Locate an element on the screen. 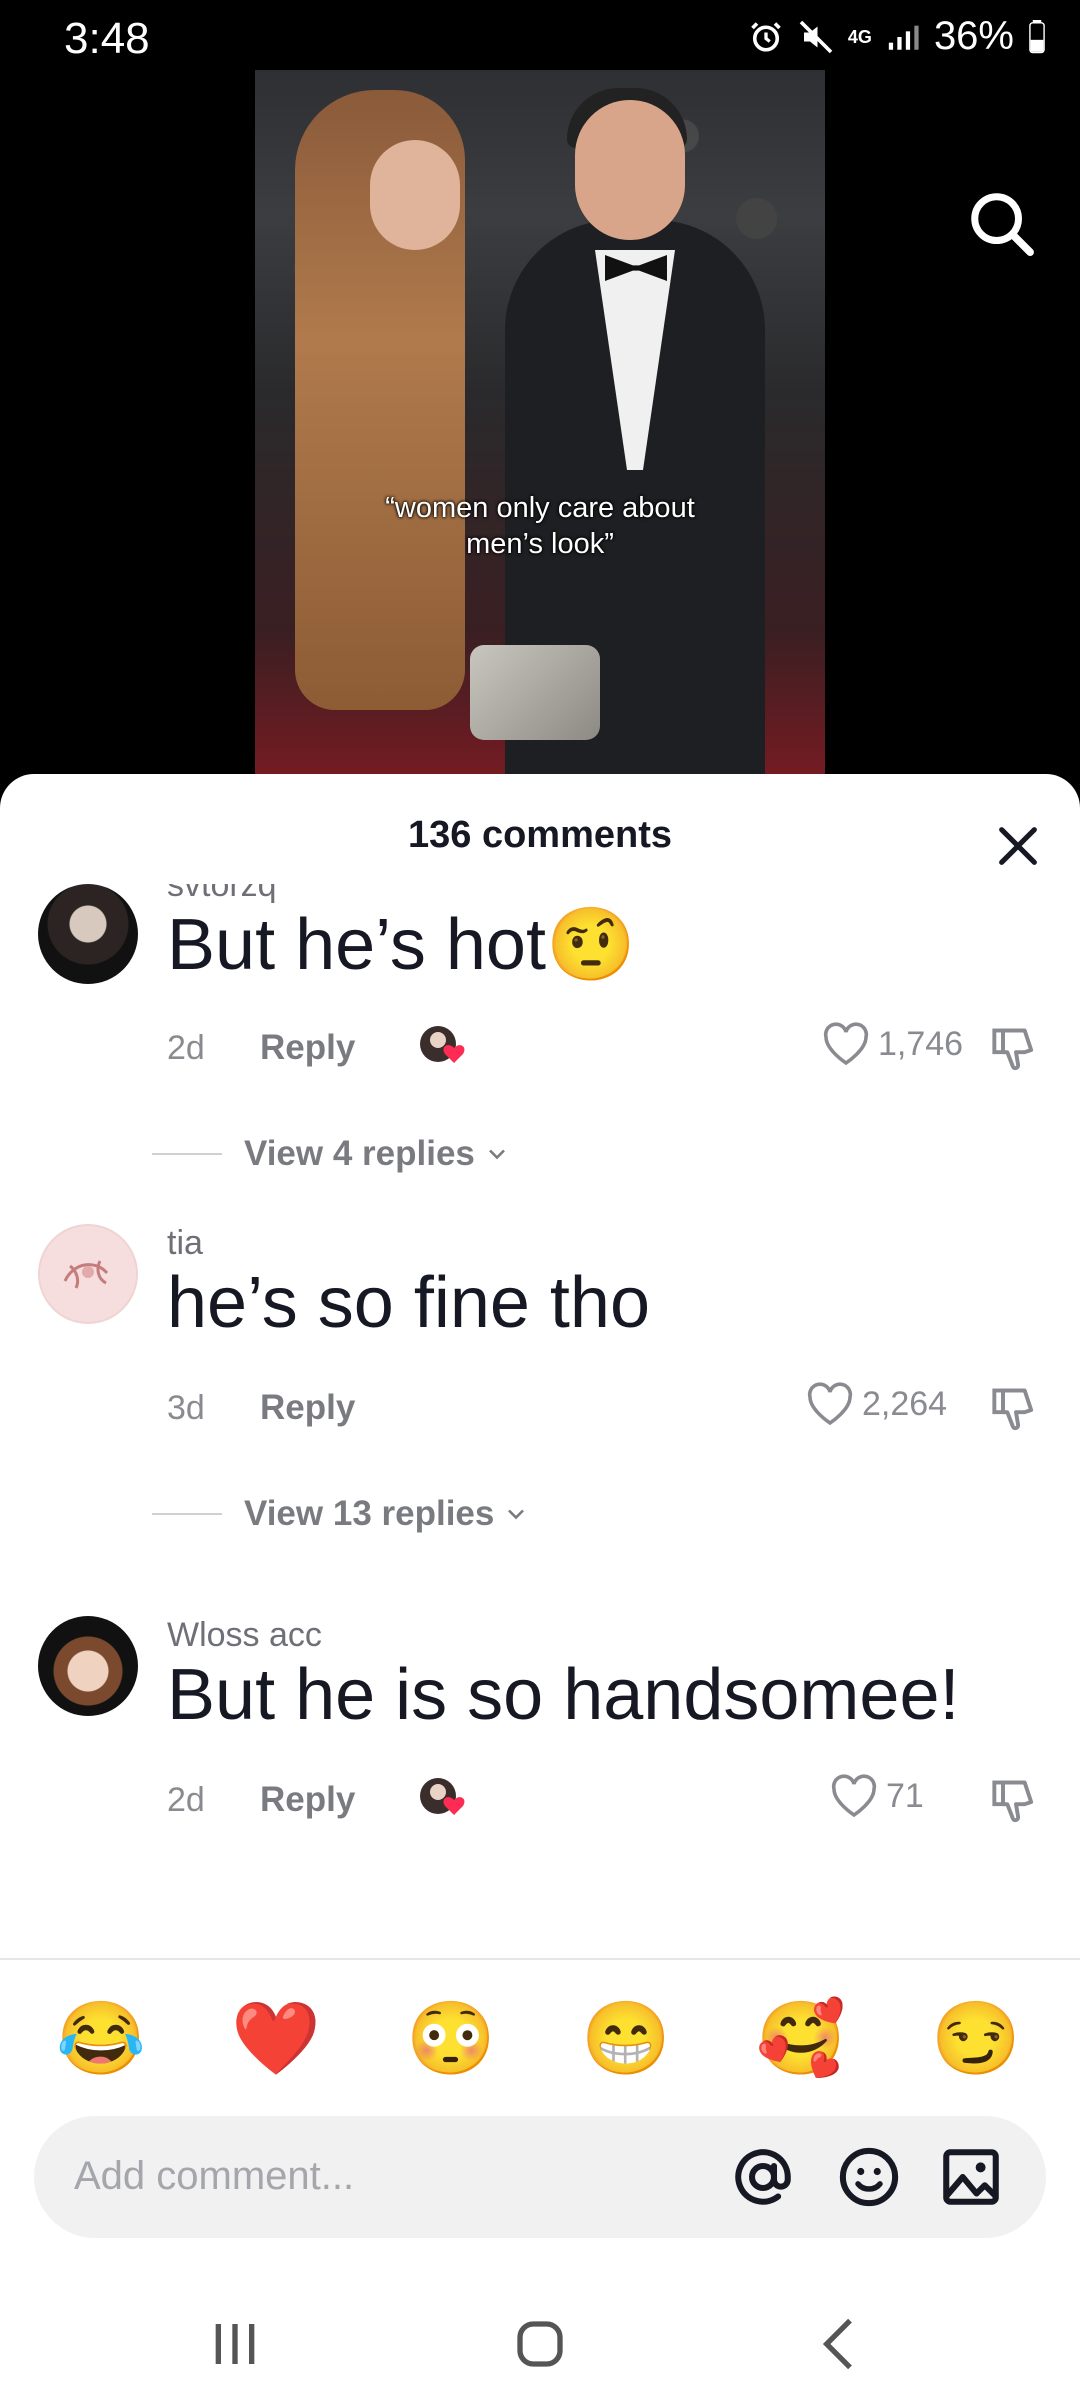 The height and width of the screenshot is (2400, 1080). comment-text: he’s so fine tho is located at coordinates (409, 1303).